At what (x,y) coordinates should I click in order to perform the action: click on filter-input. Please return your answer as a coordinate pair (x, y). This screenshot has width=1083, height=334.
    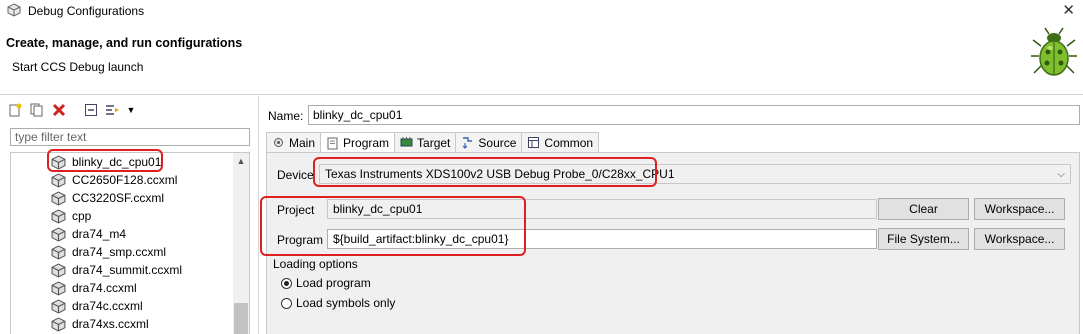
    Looking at the image, I should click on (130, 137).